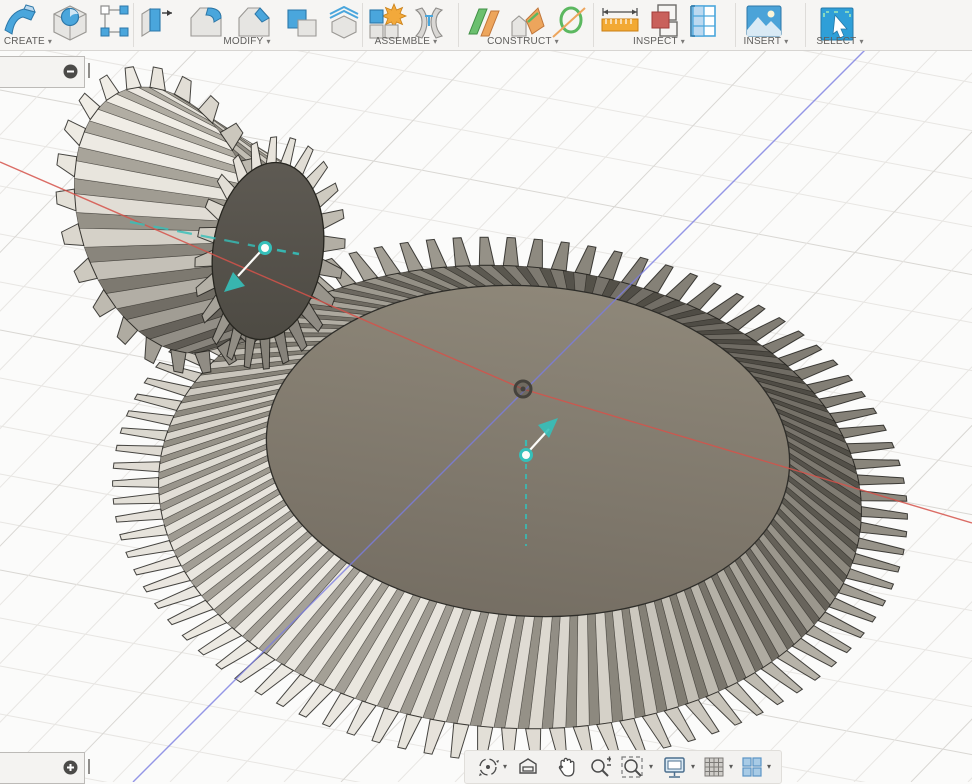 This screenshot has height=784, width=972. What do you see at coordinates (527, 22) in the screenshot?
I see `plane-at-angle-icon` at bounding box center [527, 22].